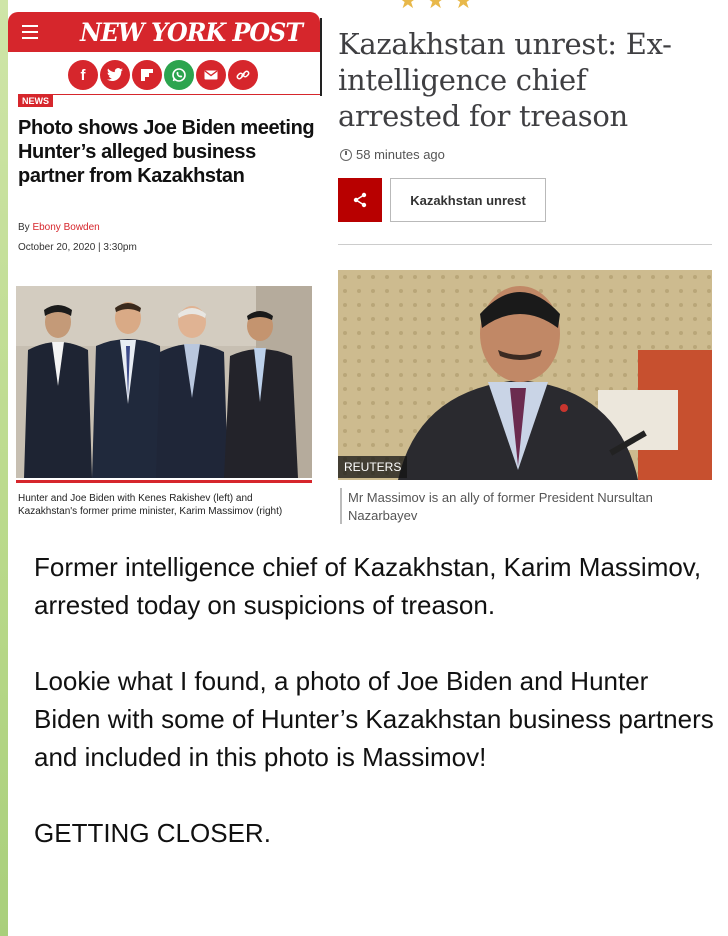 The image size is (728, 936). Describe the element at coordinates (83, 75) in the screenshot. I see `facebook-icon: f` at that location.